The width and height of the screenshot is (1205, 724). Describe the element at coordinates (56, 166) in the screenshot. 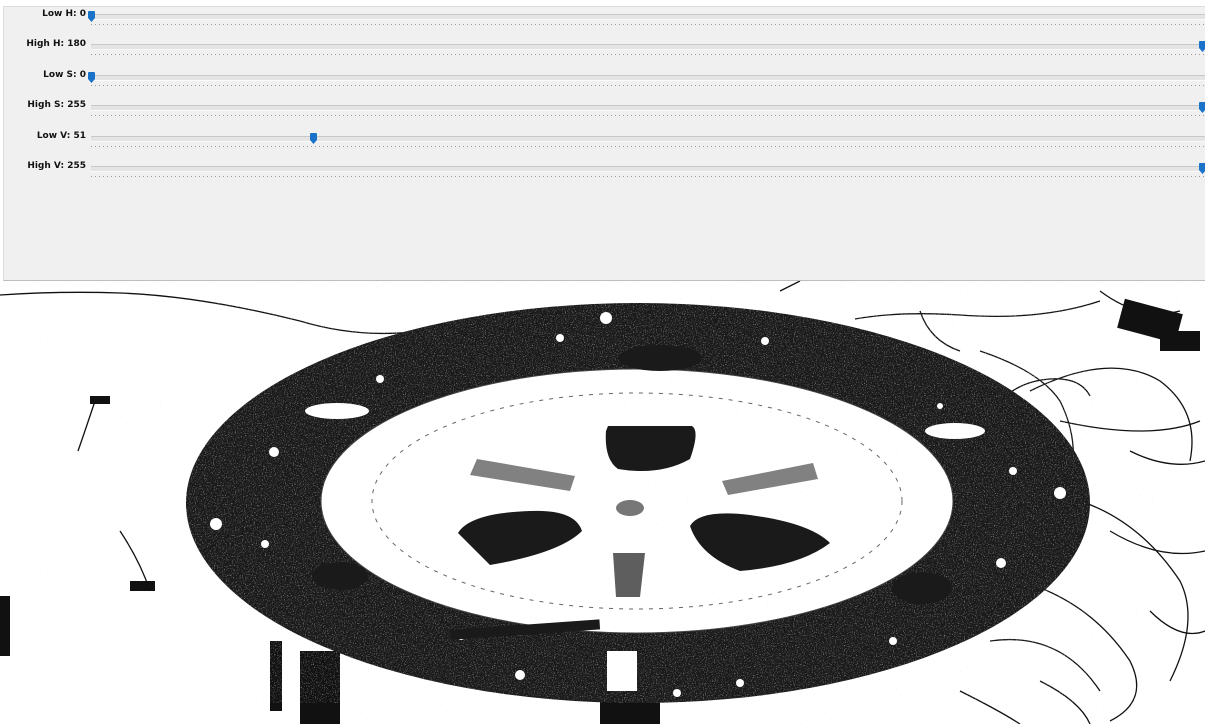

I see `trackbar-label: High V: 255` at that location.